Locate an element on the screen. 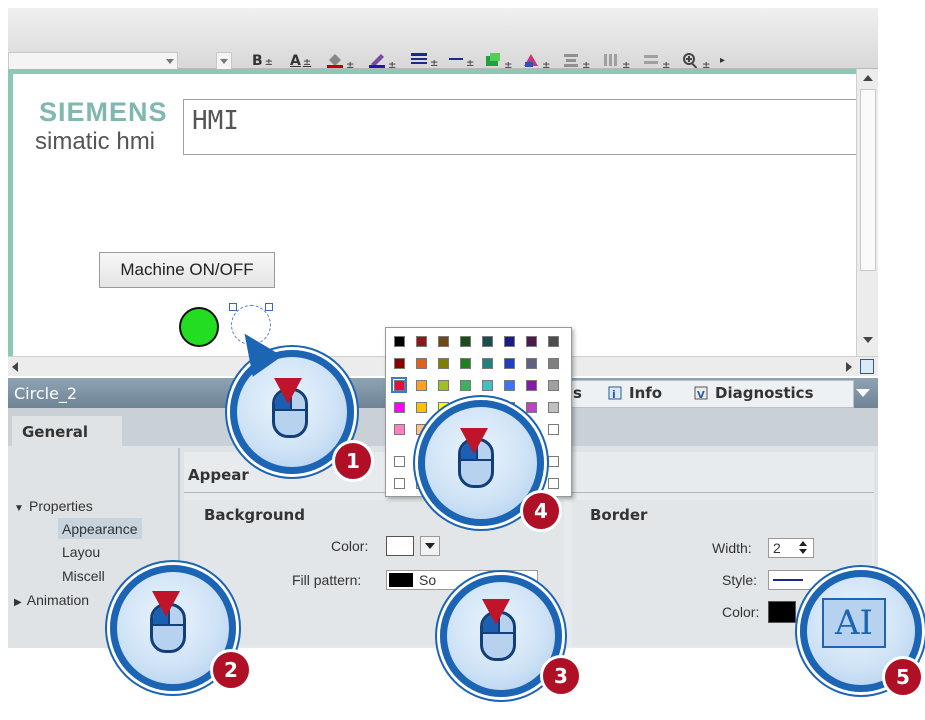 Image resolution: width=925 pixels, height=720 pixels. scroll-up-arrow-icon is located at coordinates (868, 78).